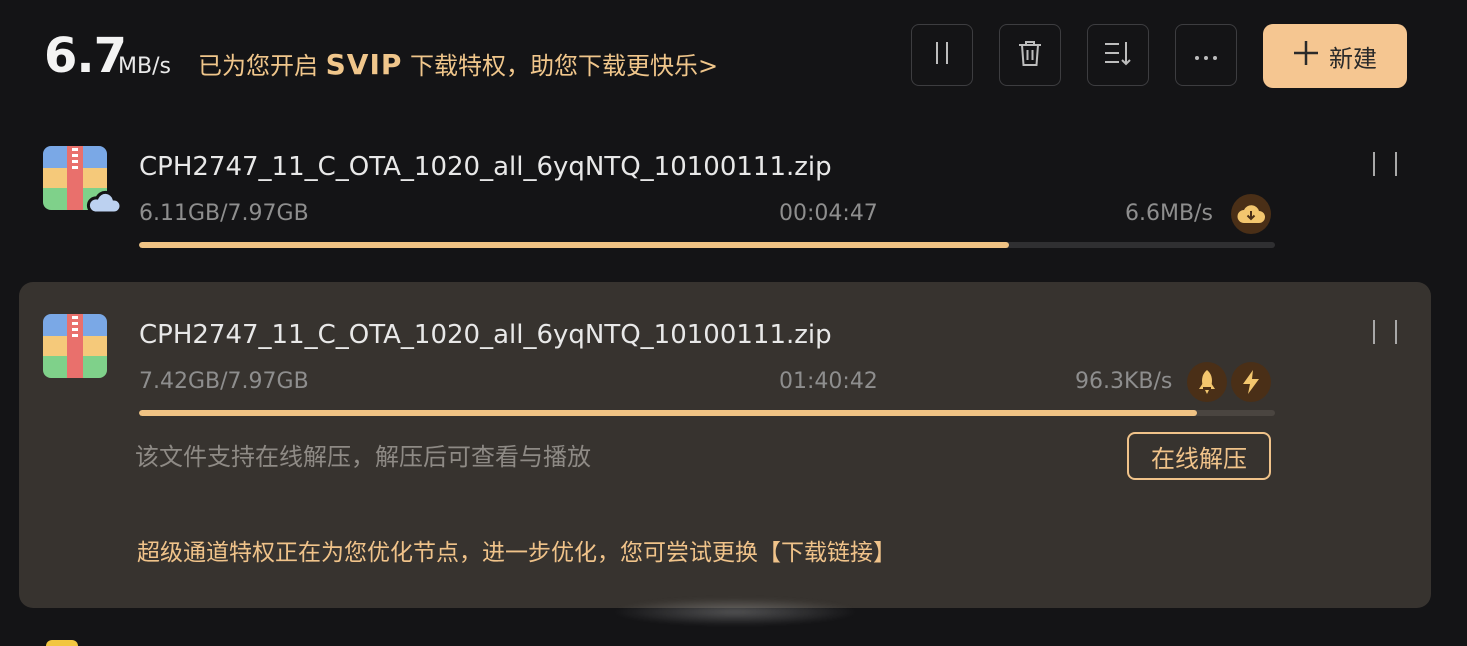  What do you see at coordinates (1251, 382) in the screenshot?
I see `lightning-icon` at bounding box center [1251, 382].